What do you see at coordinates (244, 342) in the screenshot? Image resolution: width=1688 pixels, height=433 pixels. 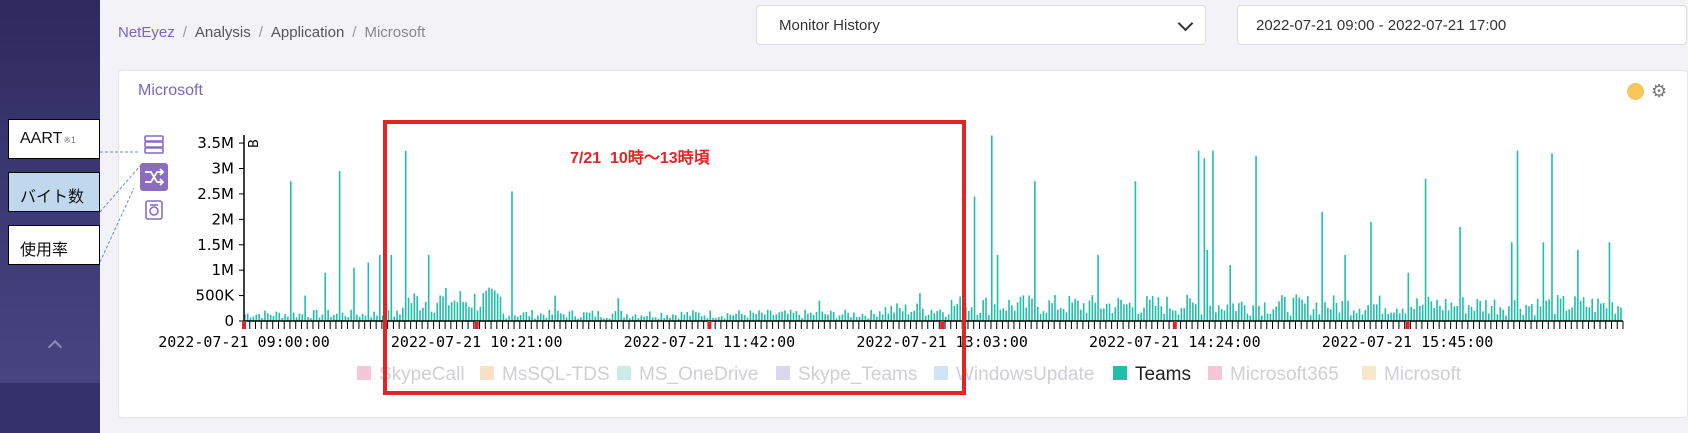 I see `x-tick-label: 2022-07-21 09:00:00` at bounding box center [244, 342].